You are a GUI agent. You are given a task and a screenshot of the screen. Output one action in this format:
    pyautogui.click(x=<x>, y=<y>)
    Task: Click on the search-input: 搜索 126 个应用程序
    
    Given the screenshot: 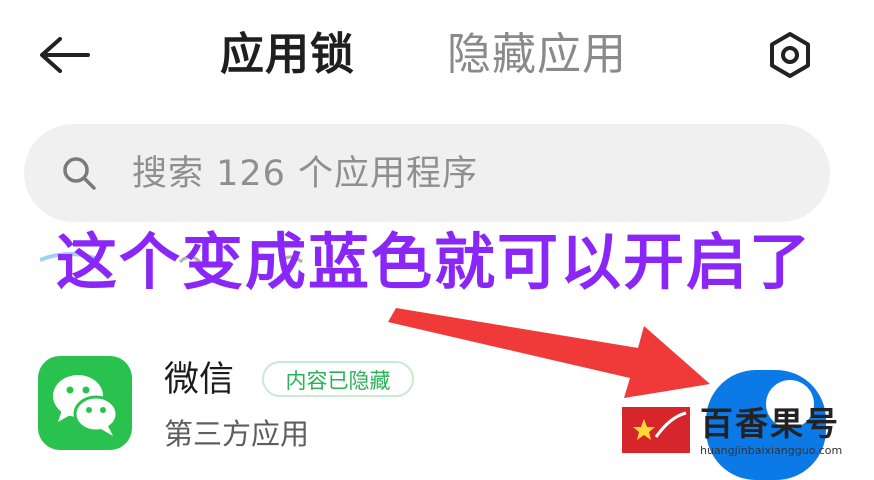 What is the action you would take?
    pyautogui.click(x=305, y=174)
    